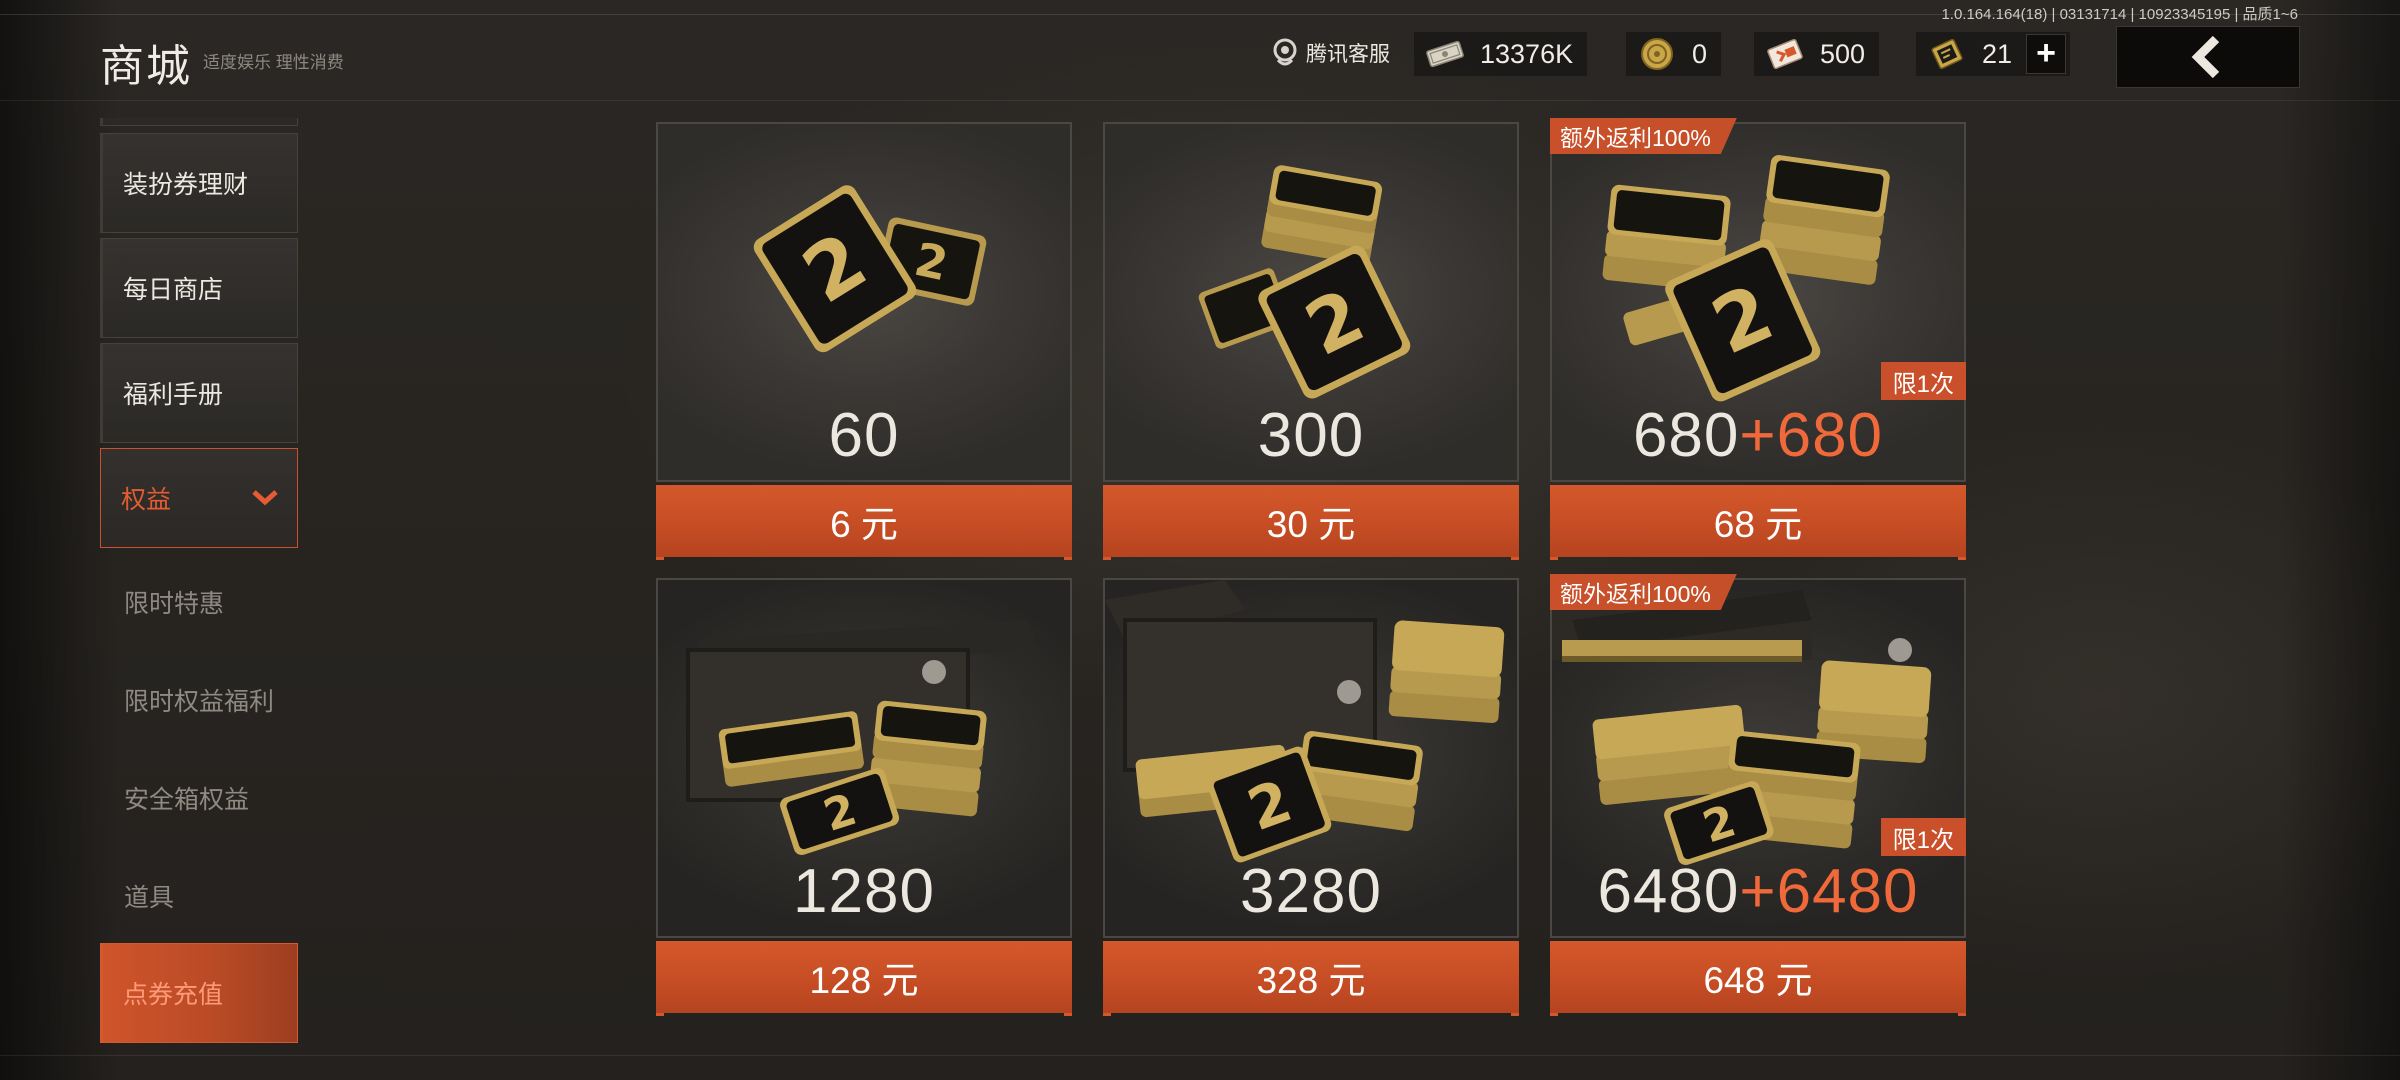 The image size is (2400, 1080). What do you see at coordinates (1758, 797) in the screenshot?
I see `product-card: 2 额外返利100% 限1次 6480+6480 648 元` at bounding box center [1758, 797].